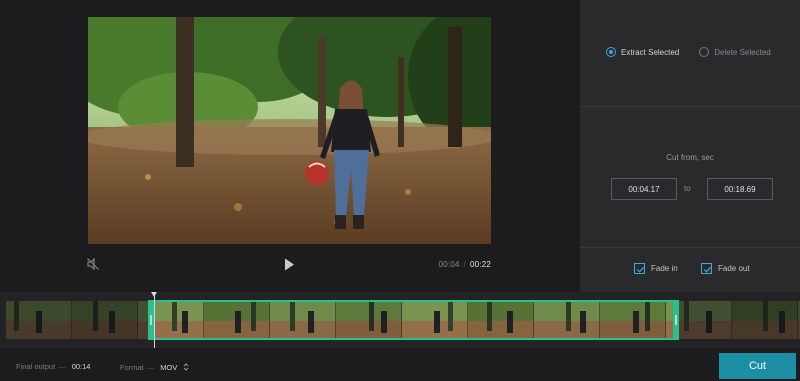 Image resolution: width=800 pixels, height=381 pixels. I want to click on mute-button, so click(93, 264).